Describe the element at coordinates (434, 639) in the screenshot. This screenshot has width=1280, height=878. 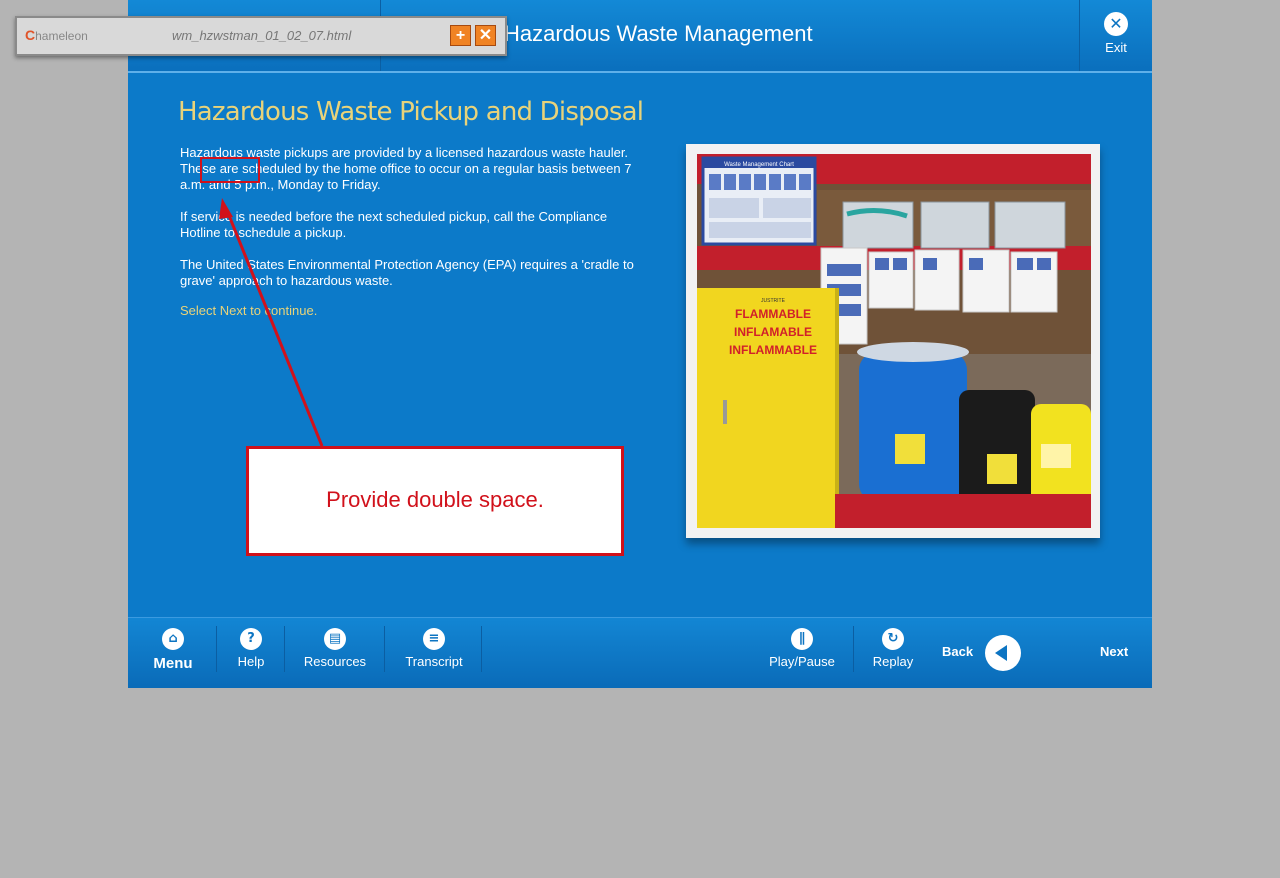
I see `list-icon: ≡` at that location.